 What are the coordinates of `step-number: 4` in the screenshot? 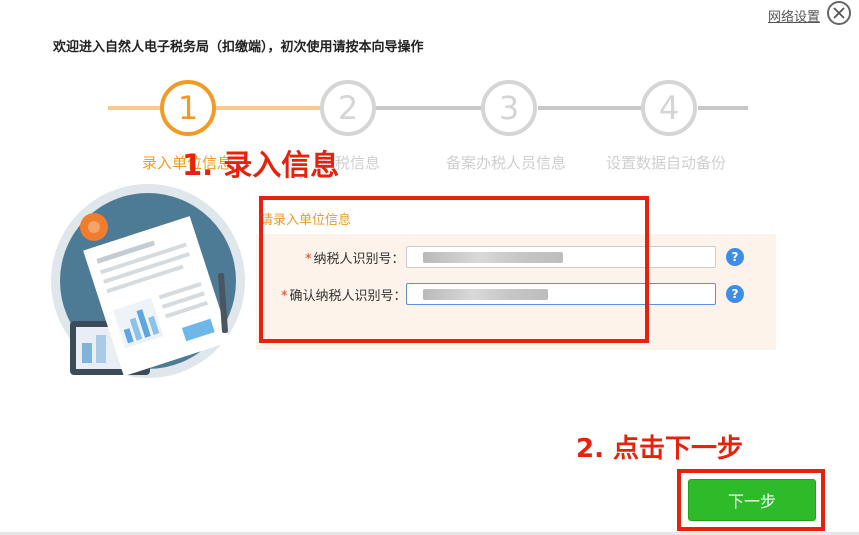 It's located at (669, 108).